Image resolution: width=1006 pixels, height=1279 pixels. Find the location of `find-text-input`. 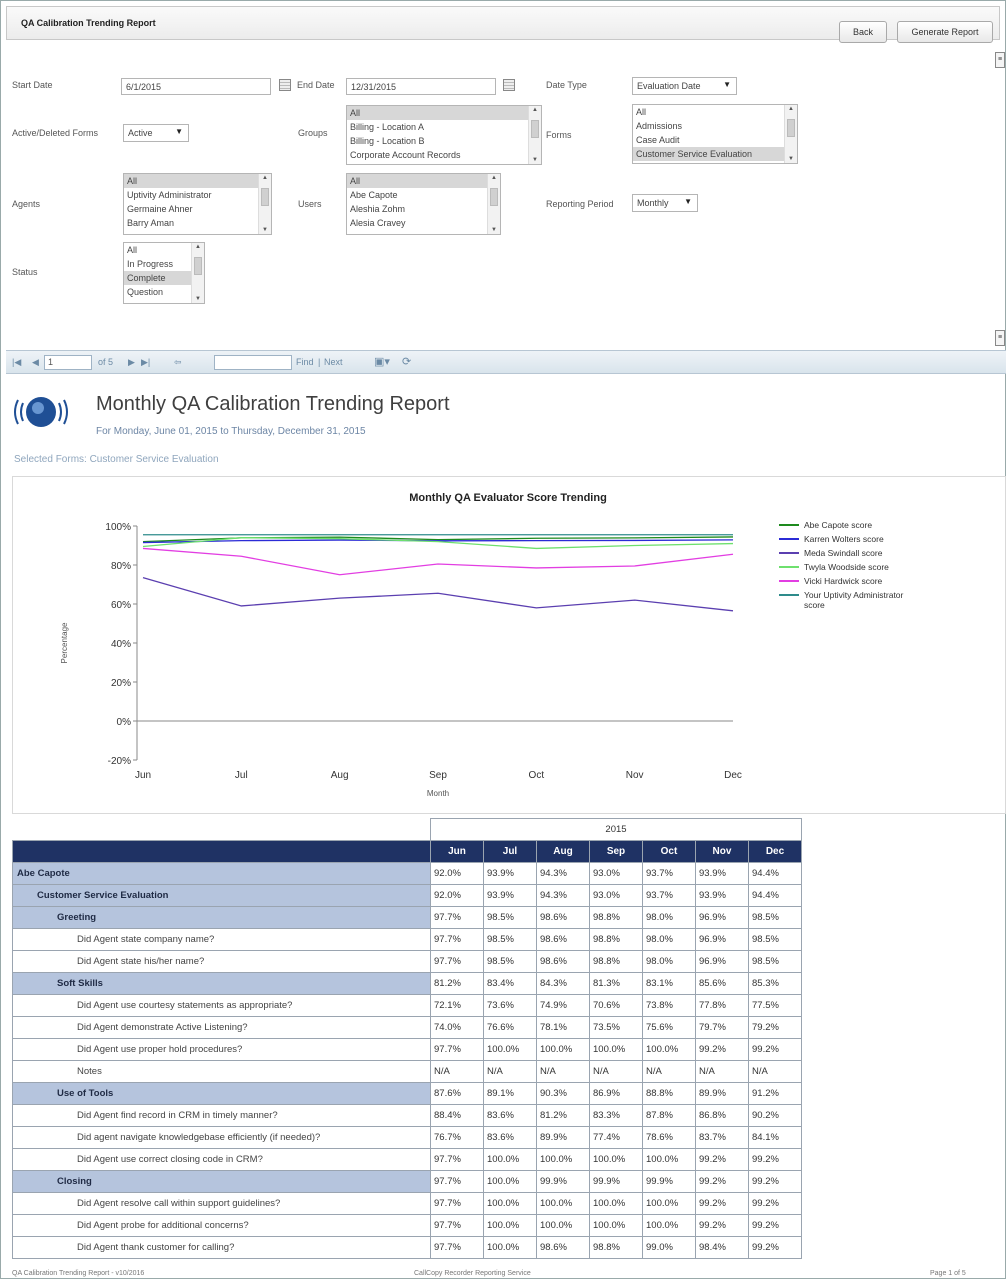

find-text-input is located at coordinates (253, 362).